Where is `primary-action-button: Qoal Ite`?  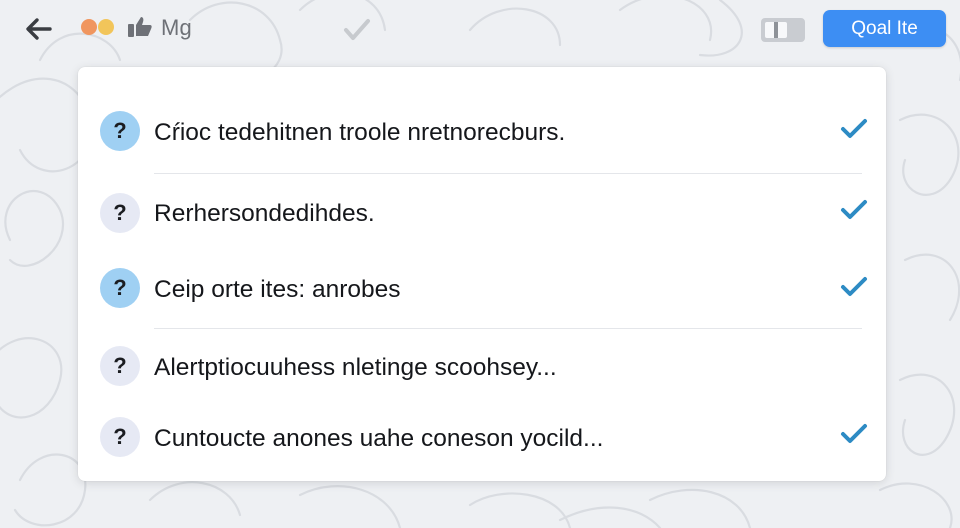
primary-action-button: Qoal Ite is located at coordinates (884, 28).